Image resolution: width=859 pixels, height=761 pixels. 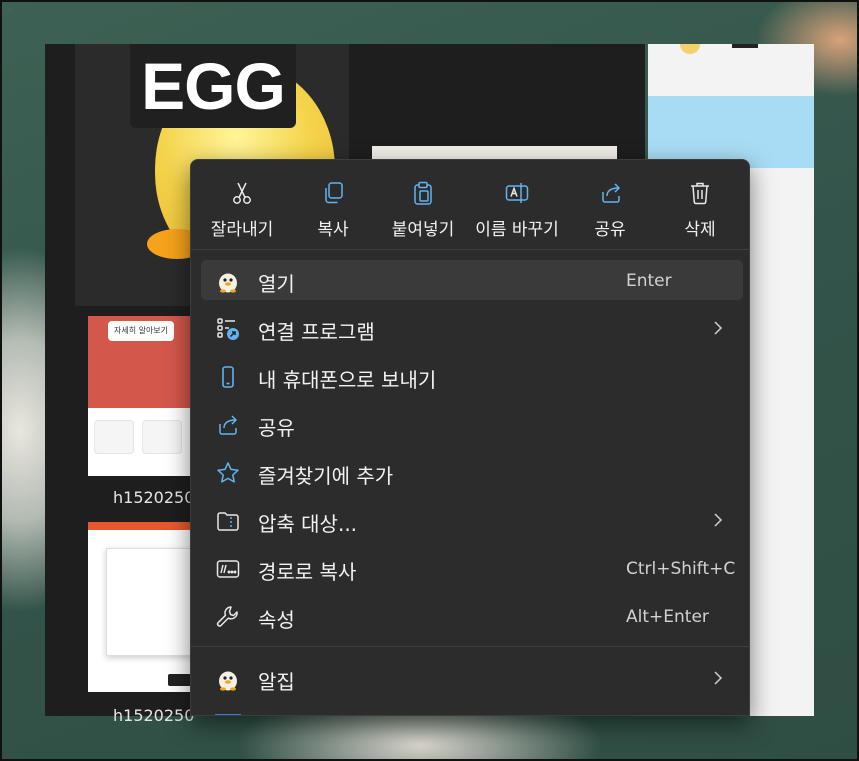 I want to click on phone-icon, so click(x=228, y=377).